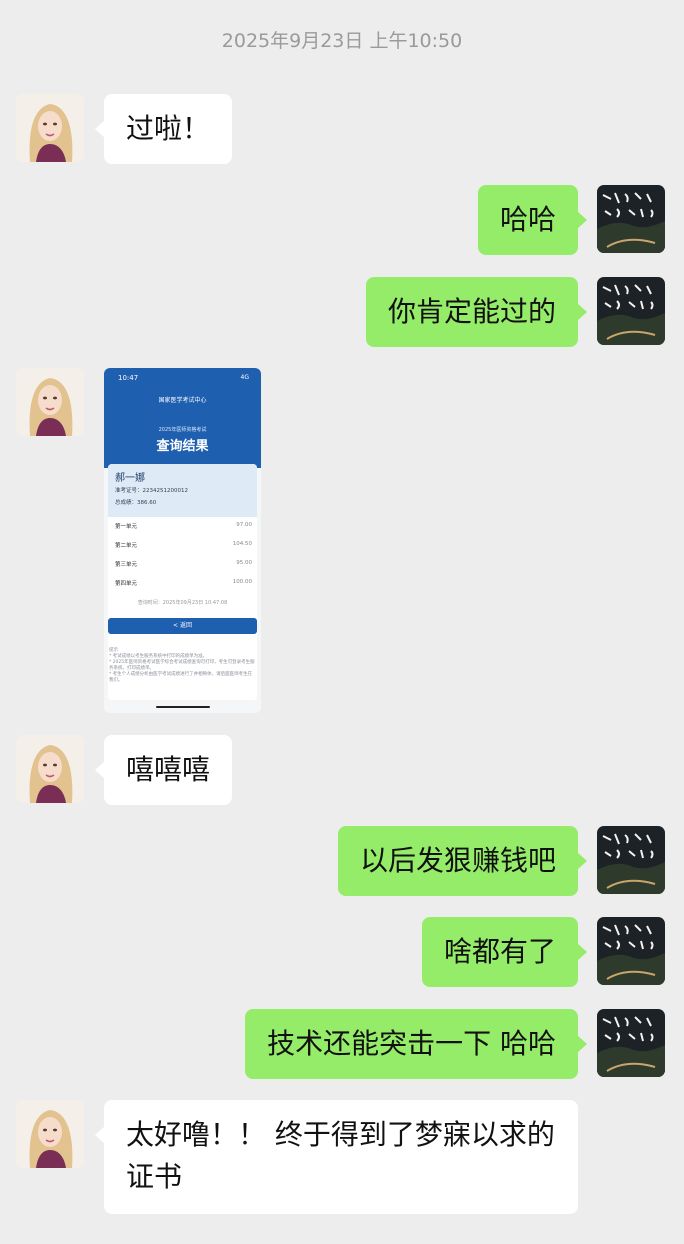 The image size is (684, 1244). I want to click on screenshot-unit-row: 第二单元 104.50, so click(183, 545).